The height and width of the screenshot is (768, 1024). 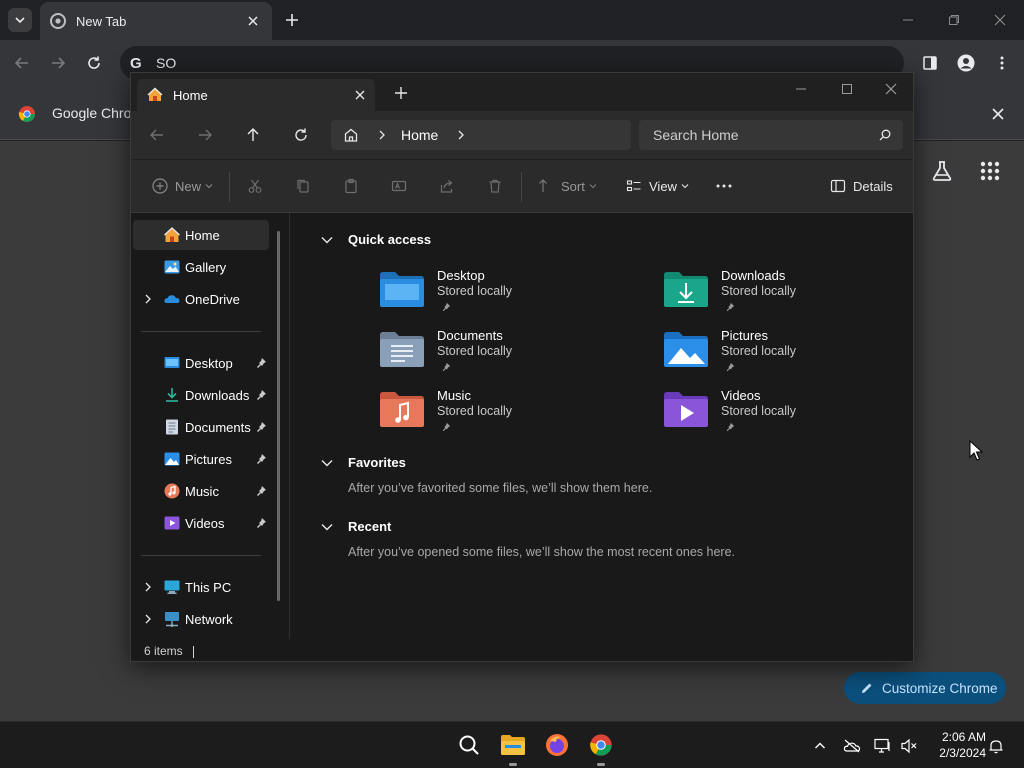 What do you see at coordinates (201, 299) in the screenshot?
I see `sidebar-item-onedrive: OneDrive` at bounding box center [201, 299].